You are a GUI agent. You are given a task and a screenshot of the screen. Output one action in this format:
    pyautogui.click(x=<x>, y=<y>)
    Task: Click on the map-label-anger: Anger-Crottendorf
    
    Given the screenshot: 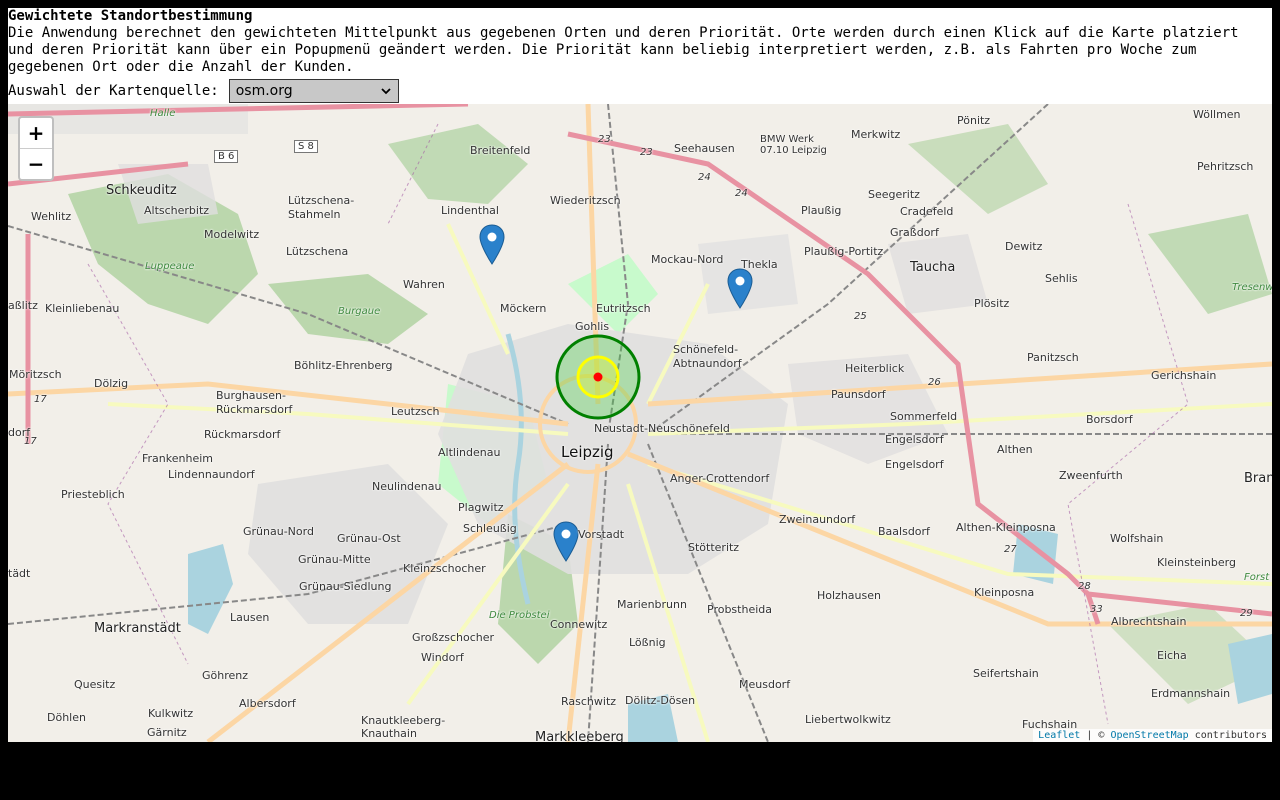 What is the action you would take?
    pyautogui.click(x=720, y=478)
    